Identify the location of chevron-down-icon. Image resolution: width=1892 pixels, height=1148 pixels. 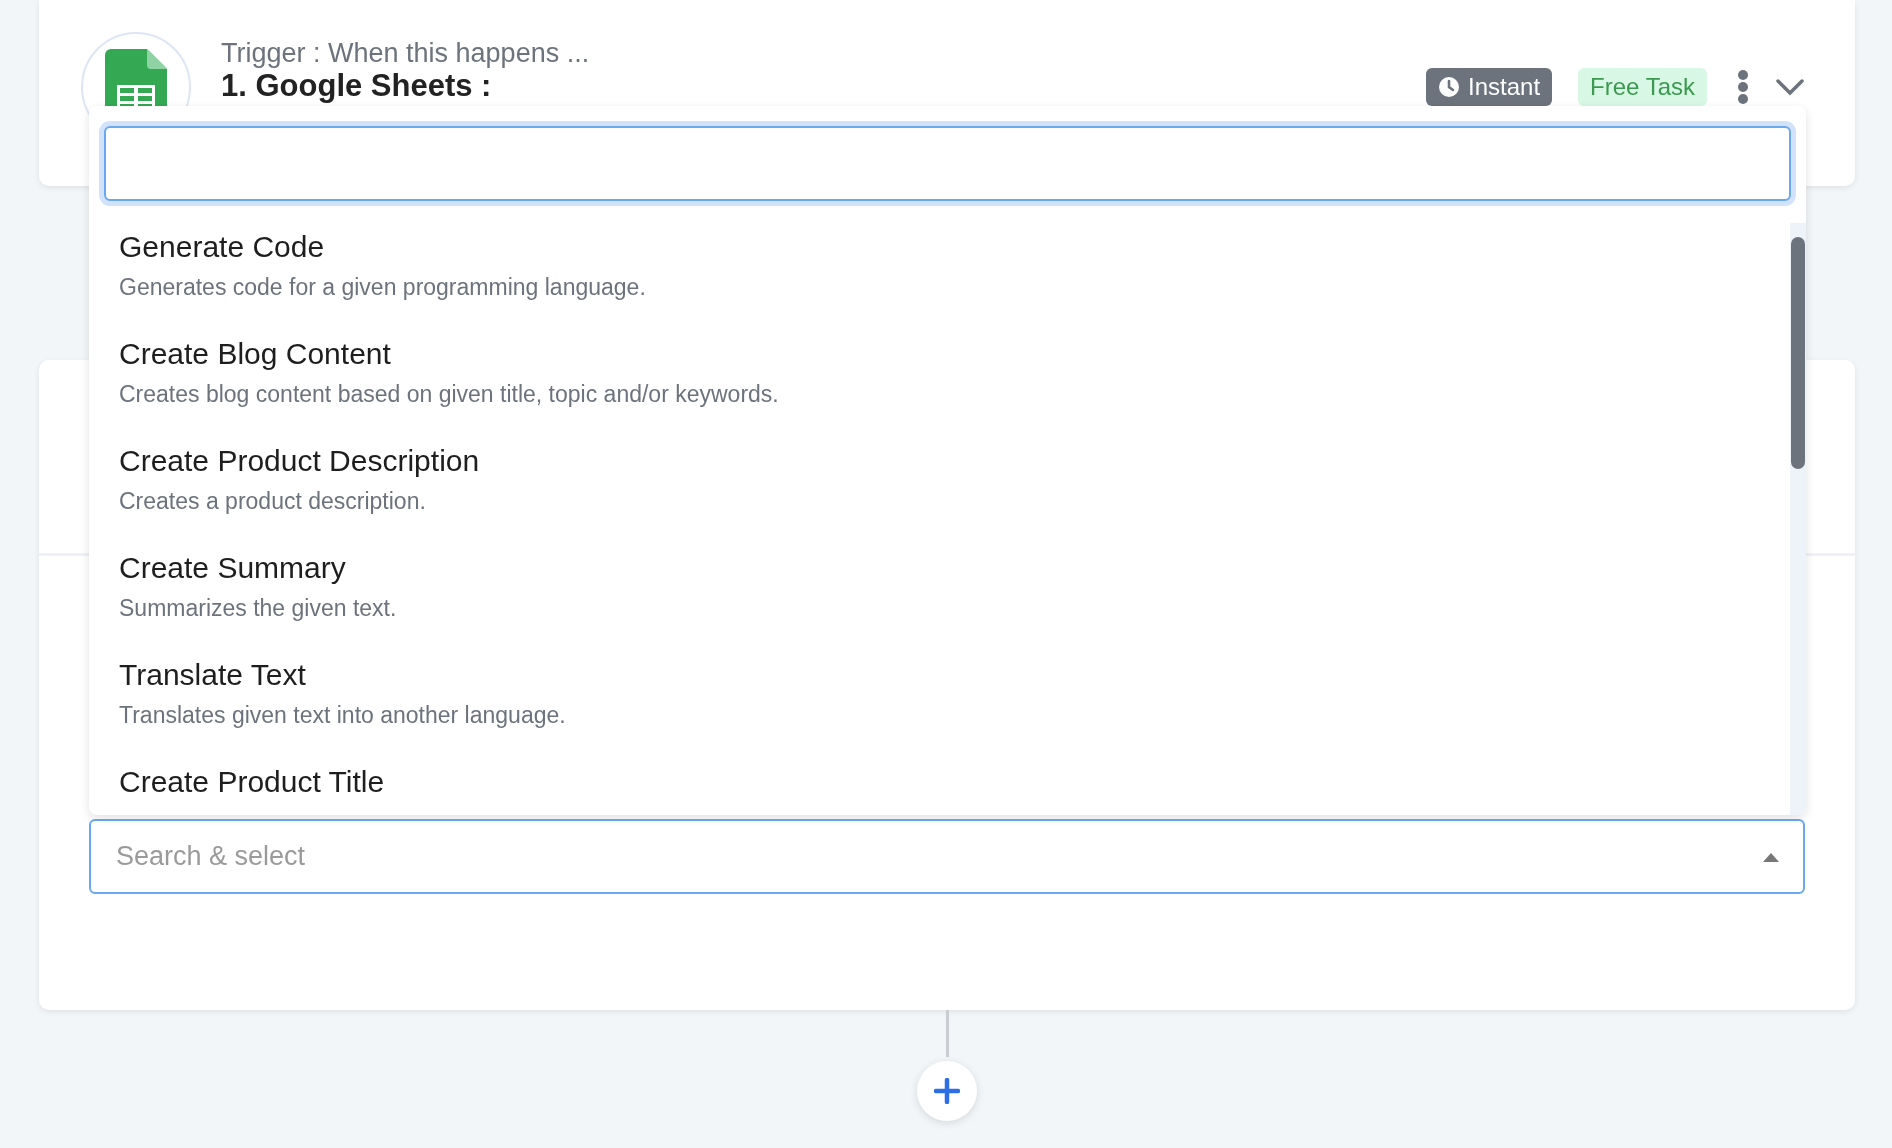
(1790, 87).